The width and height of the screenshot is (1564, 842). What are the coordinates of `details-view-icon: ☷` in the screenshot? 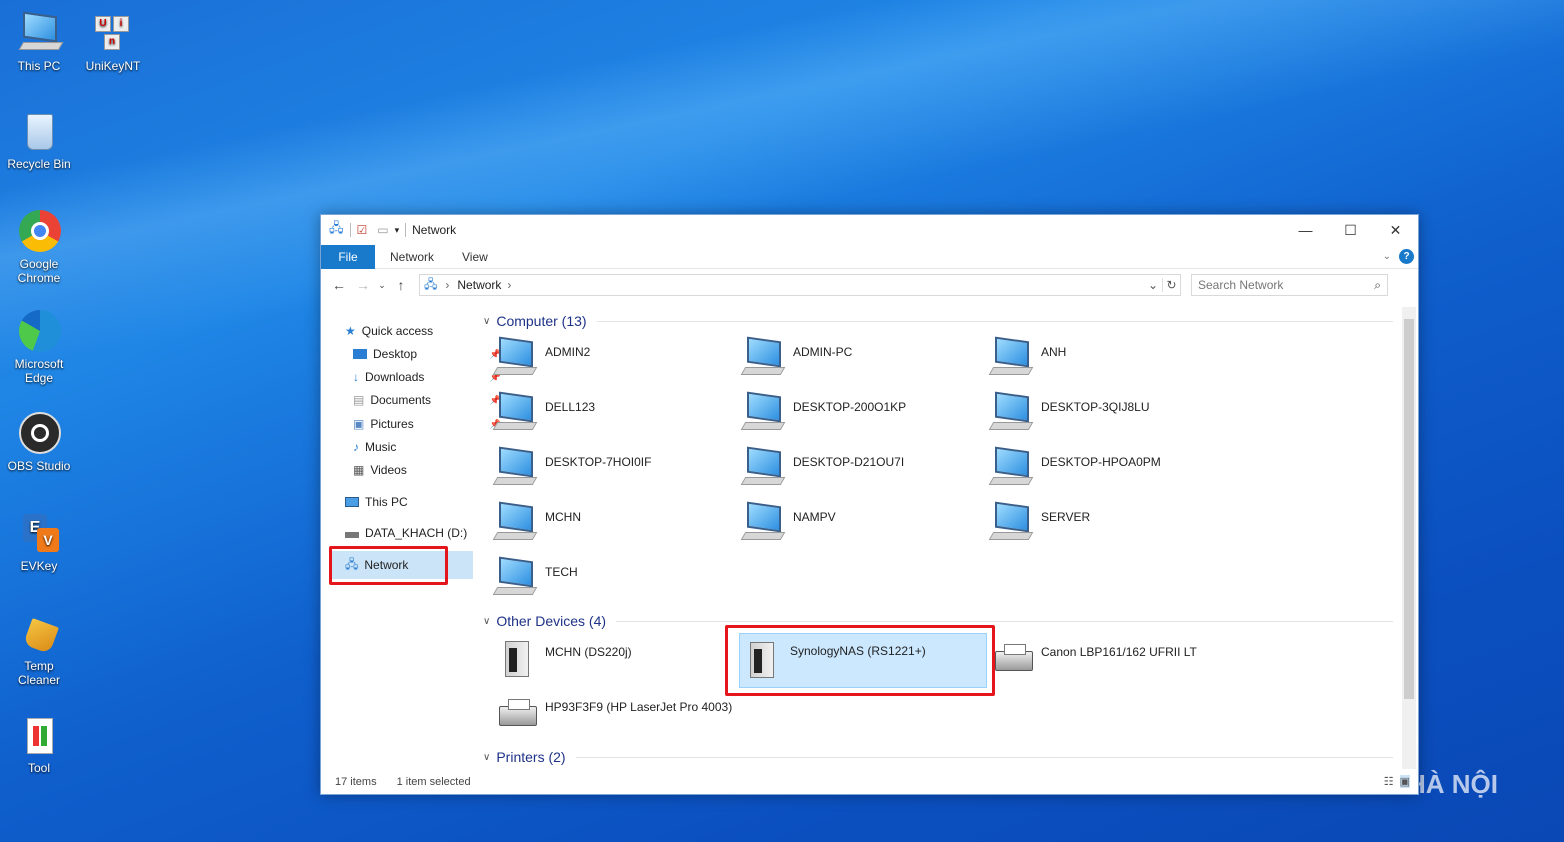 It's located at (1389, 781).